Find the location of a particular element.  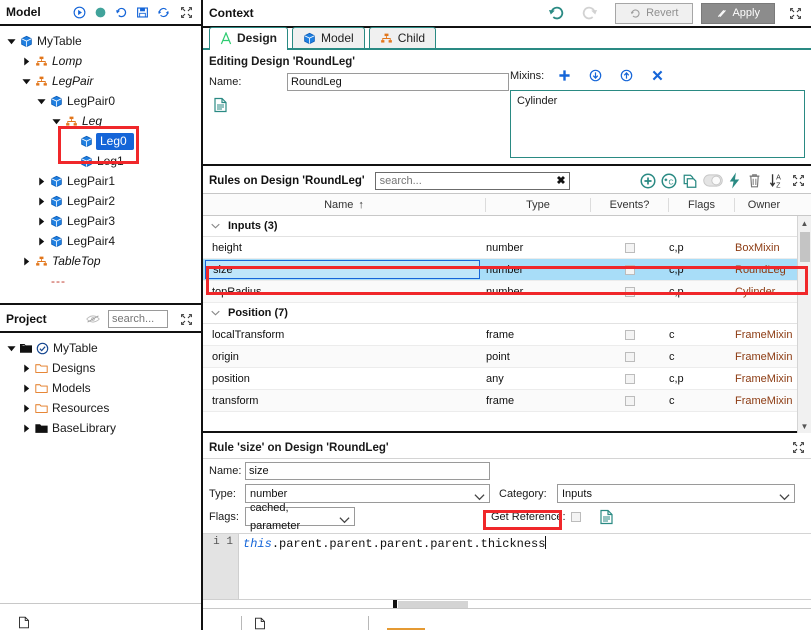

model-tree-item-leg: Leg is located at coordinates (100, 121).